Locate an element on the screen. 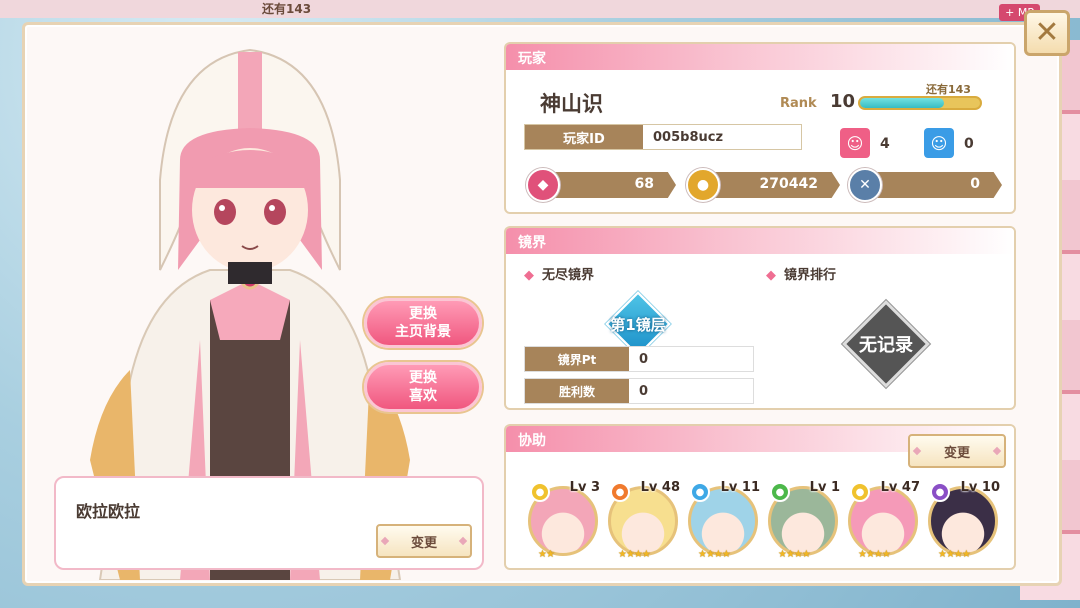 Image resolution: width=1080 pixels, height=608 pixels. support-level: Lv 1 is located at coordinates (824, 487).